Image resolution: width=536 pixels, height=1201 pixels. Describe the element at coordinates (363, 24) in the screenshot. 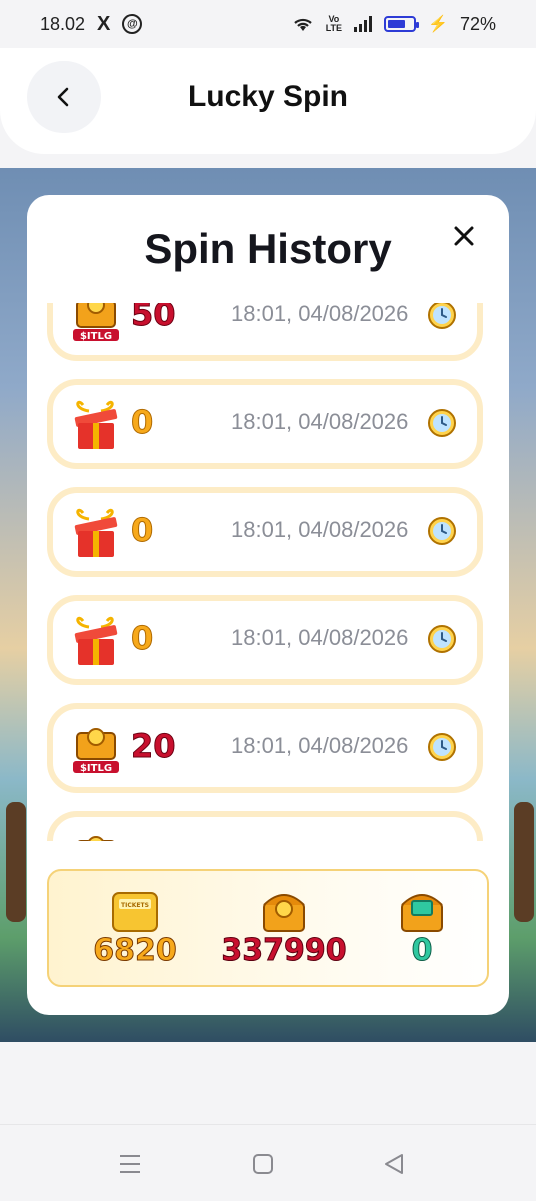

I see `signal-icon` at that location.